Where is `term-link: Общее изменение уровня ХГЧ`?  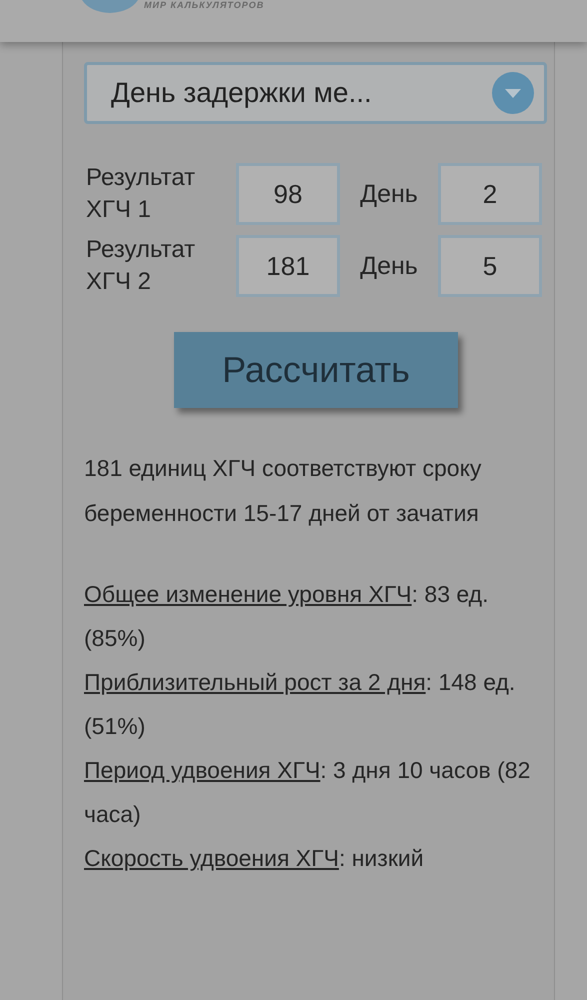 term-link: Общее изменение уровня ХГЧ is located at coordinates (248, 594).